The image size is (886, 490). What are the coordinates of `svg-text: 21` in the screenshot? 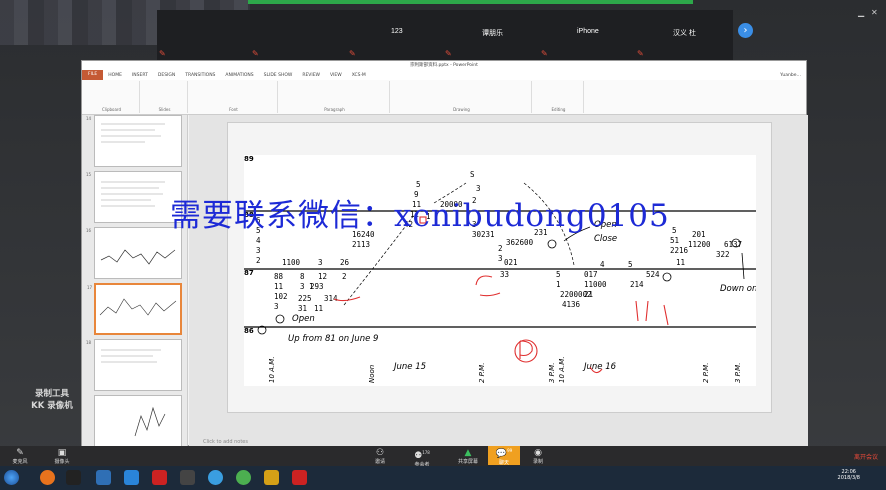 It's located at (588, 294).